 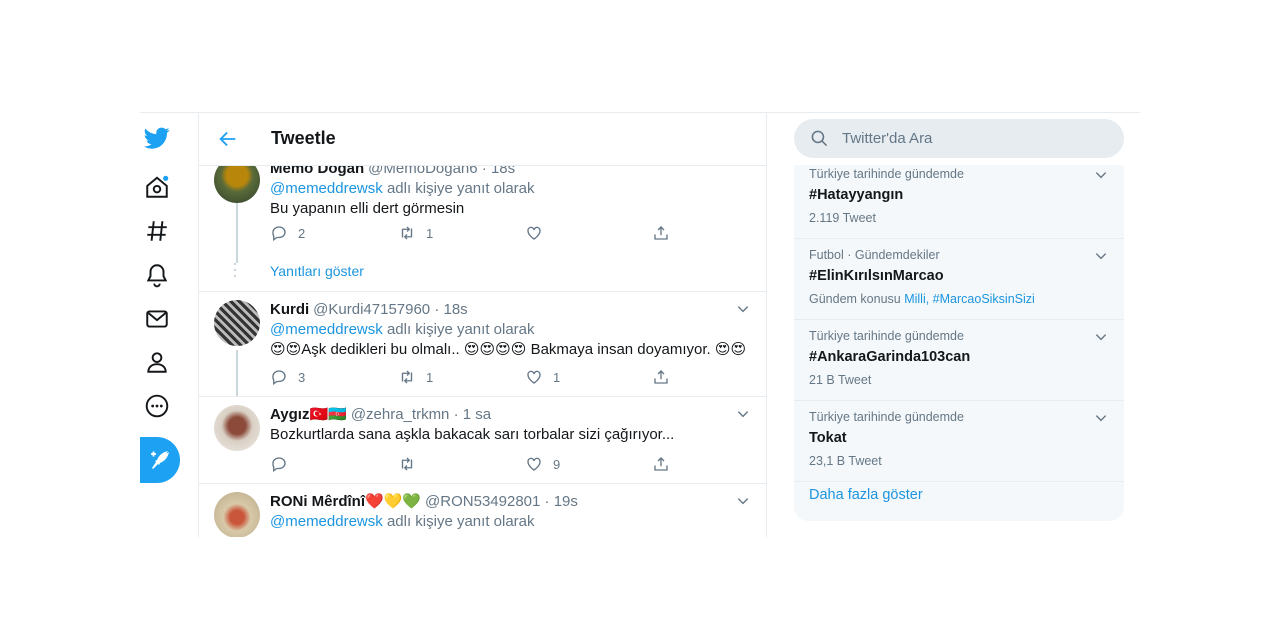 What do you see at coordinates (561, 501) in the screenshot?
I see `tweet-time: · 19s` at bounding box center [561, 501].